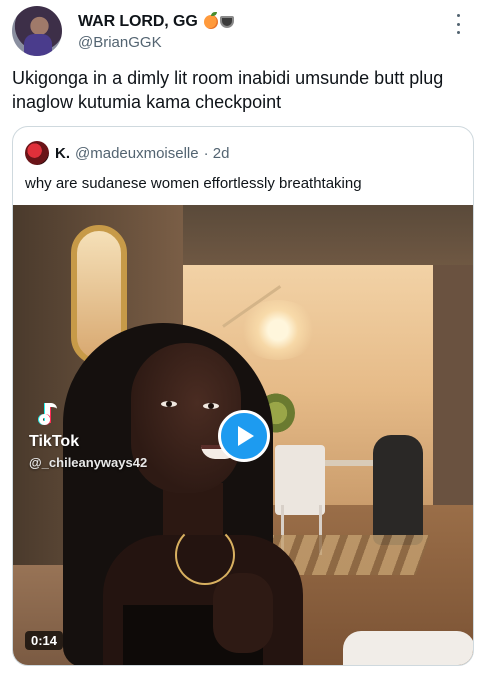 The width and height of the screenshot is (486, 674). Describe the element at coordinates (37, 31) in the screenshot. I see `author-avatar` at that location.